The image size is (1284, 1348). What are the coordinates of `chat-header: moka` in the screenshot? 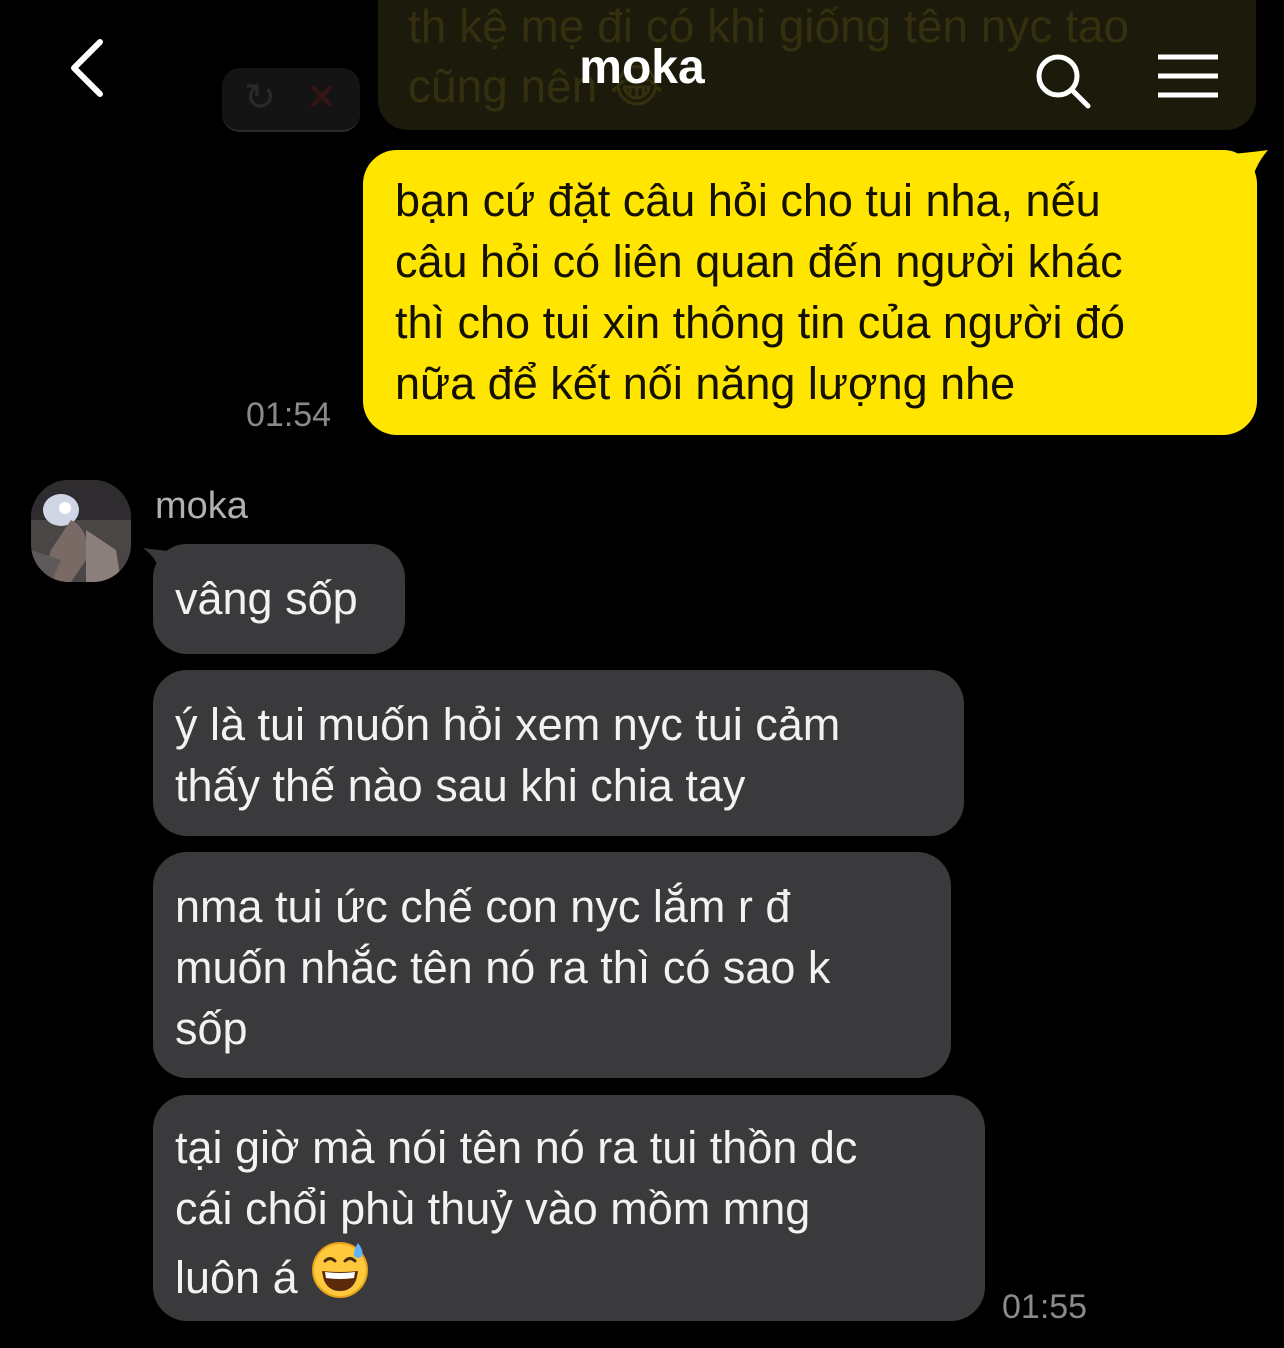 It's located at (642, 70).